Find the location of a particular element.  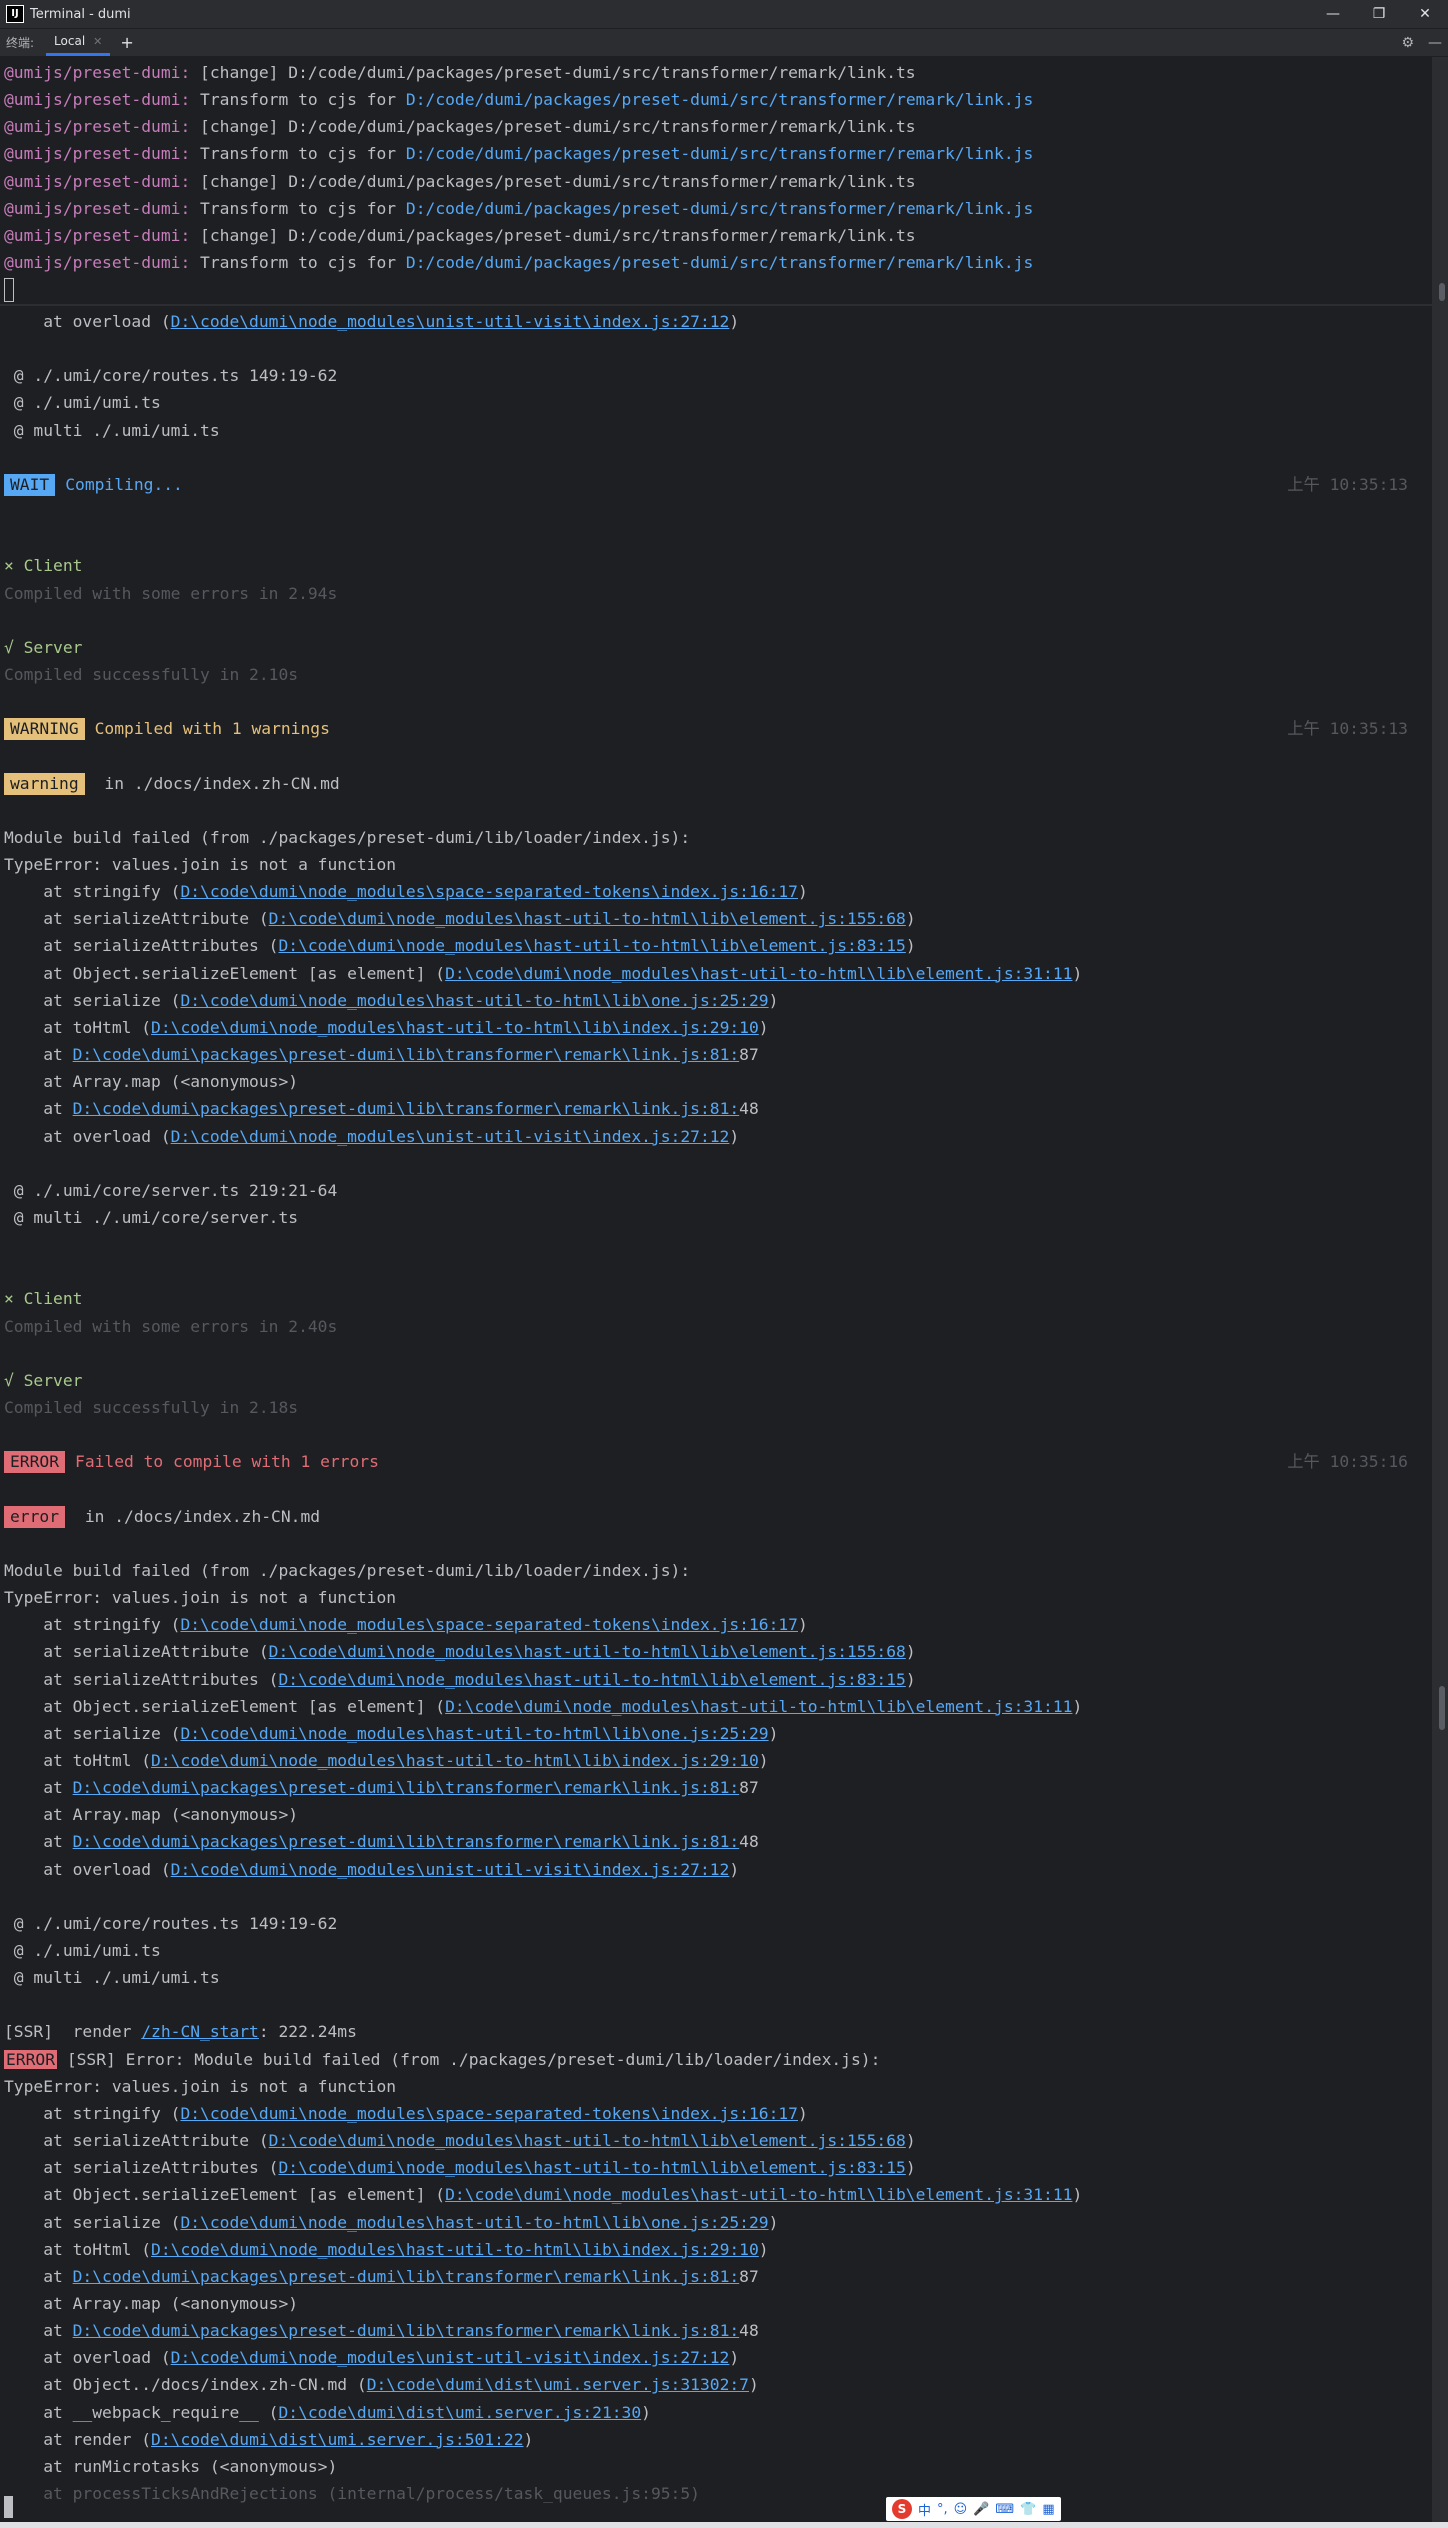

stack-prefix: at runMicrotasks (<anonymous>) is located at coordinates (171, 2466).